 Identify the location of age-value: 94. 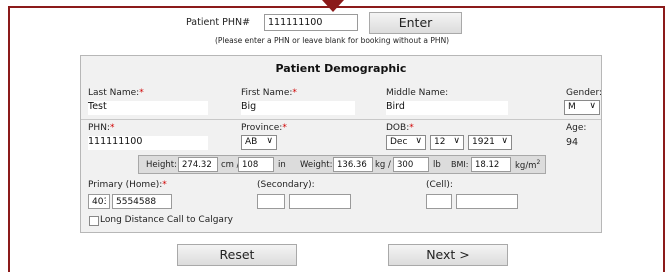
(572, 142).